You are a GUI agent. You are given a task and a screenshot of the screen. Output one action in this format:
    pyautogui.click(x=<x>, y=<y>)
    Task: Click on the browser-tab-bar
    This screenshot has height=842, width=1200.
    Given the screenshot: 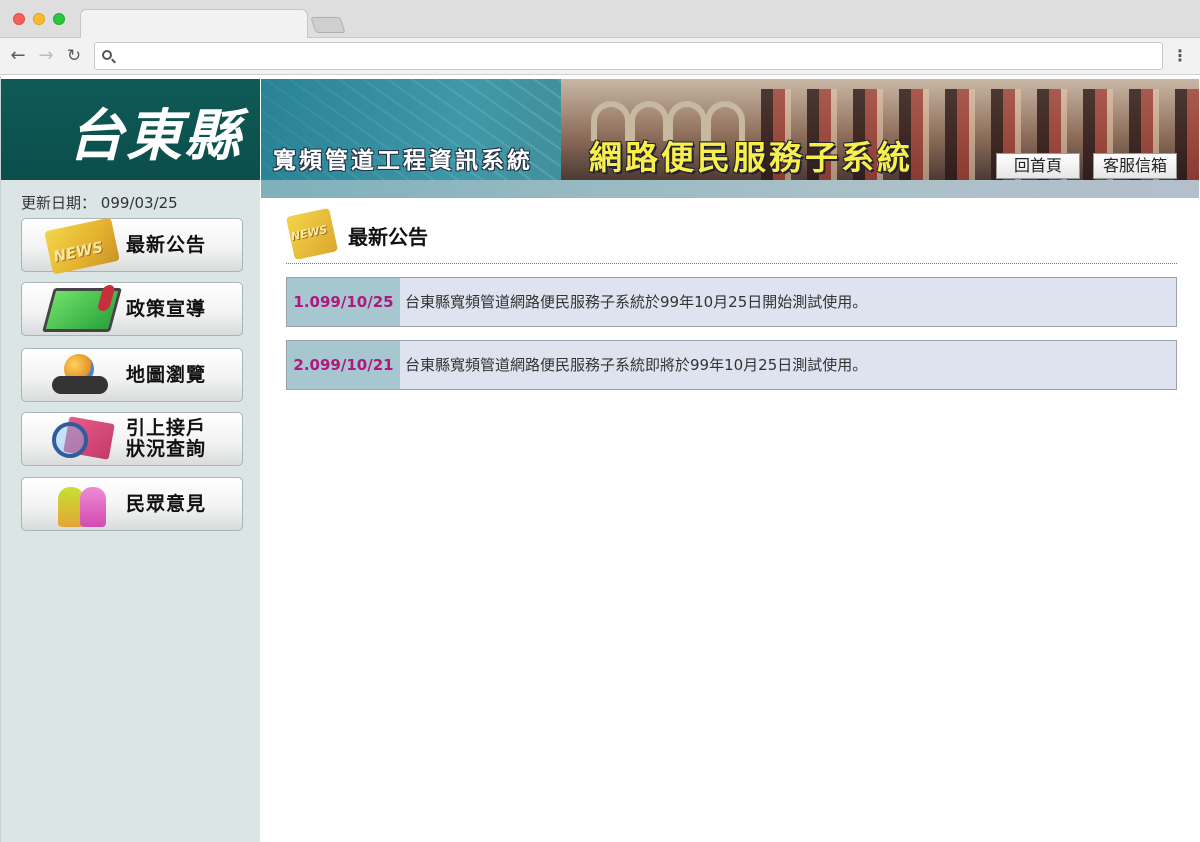 What is the action you would take?
    pyautogui.click(x=600, y=19)
    